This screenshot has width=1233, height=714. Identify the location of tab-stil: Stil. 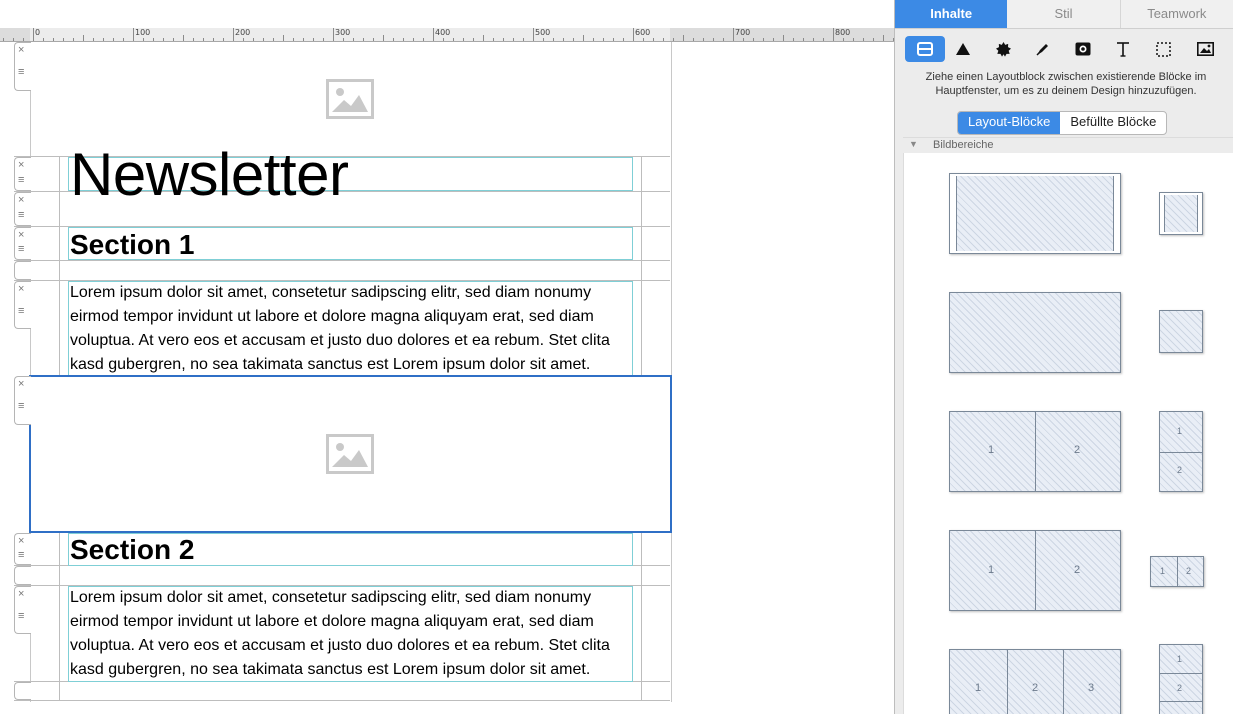
(1064, 14).